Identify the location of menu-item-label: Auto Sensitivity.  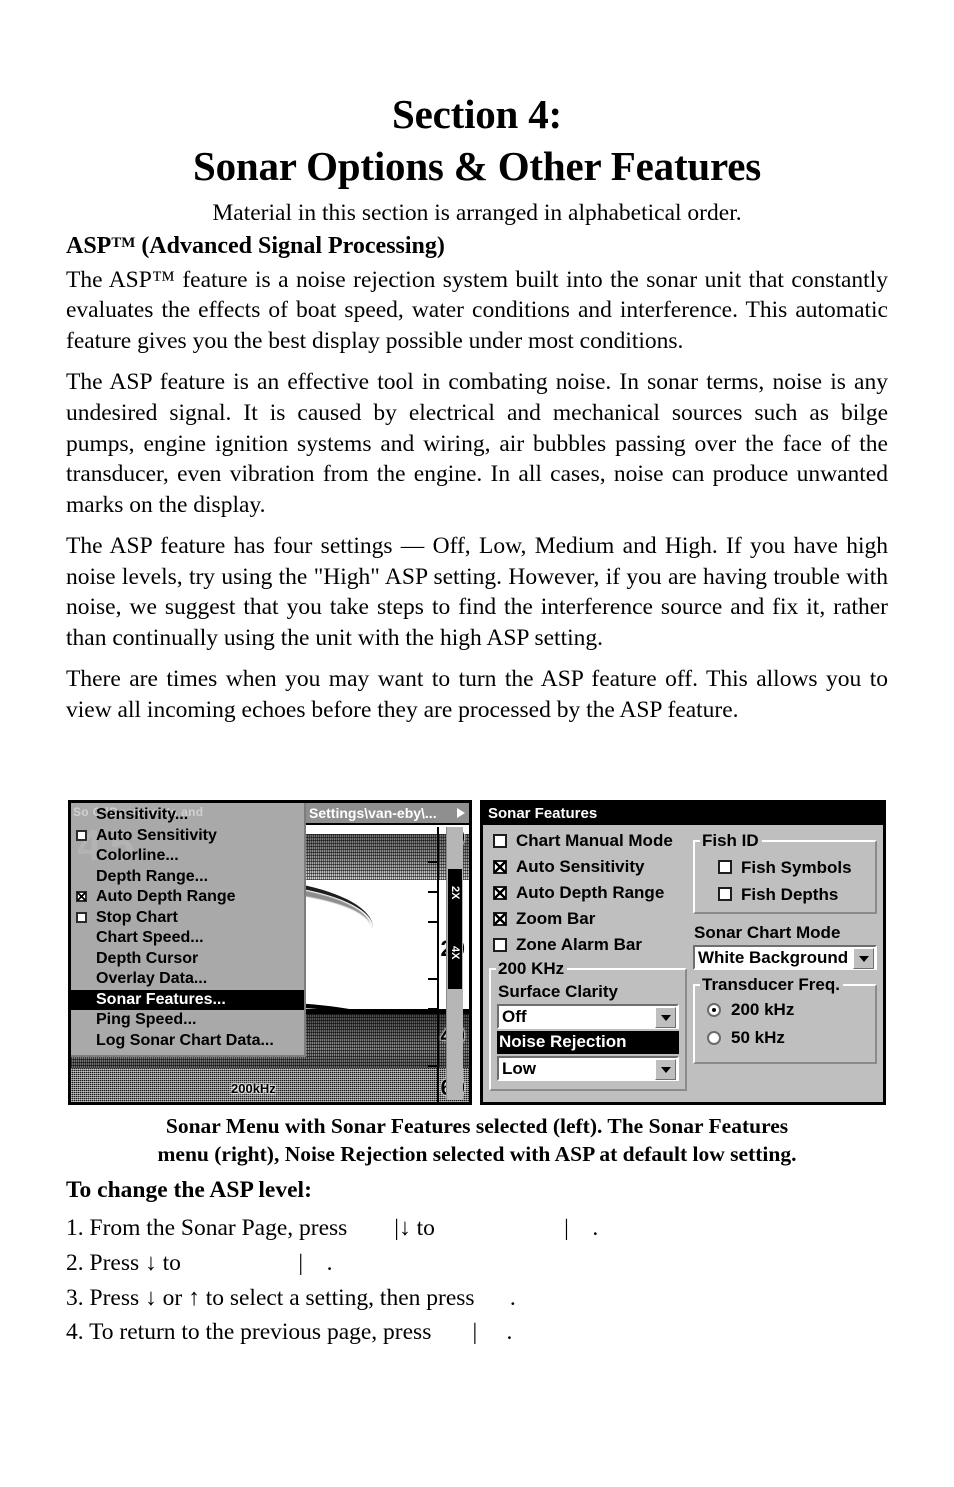
(156, 835).